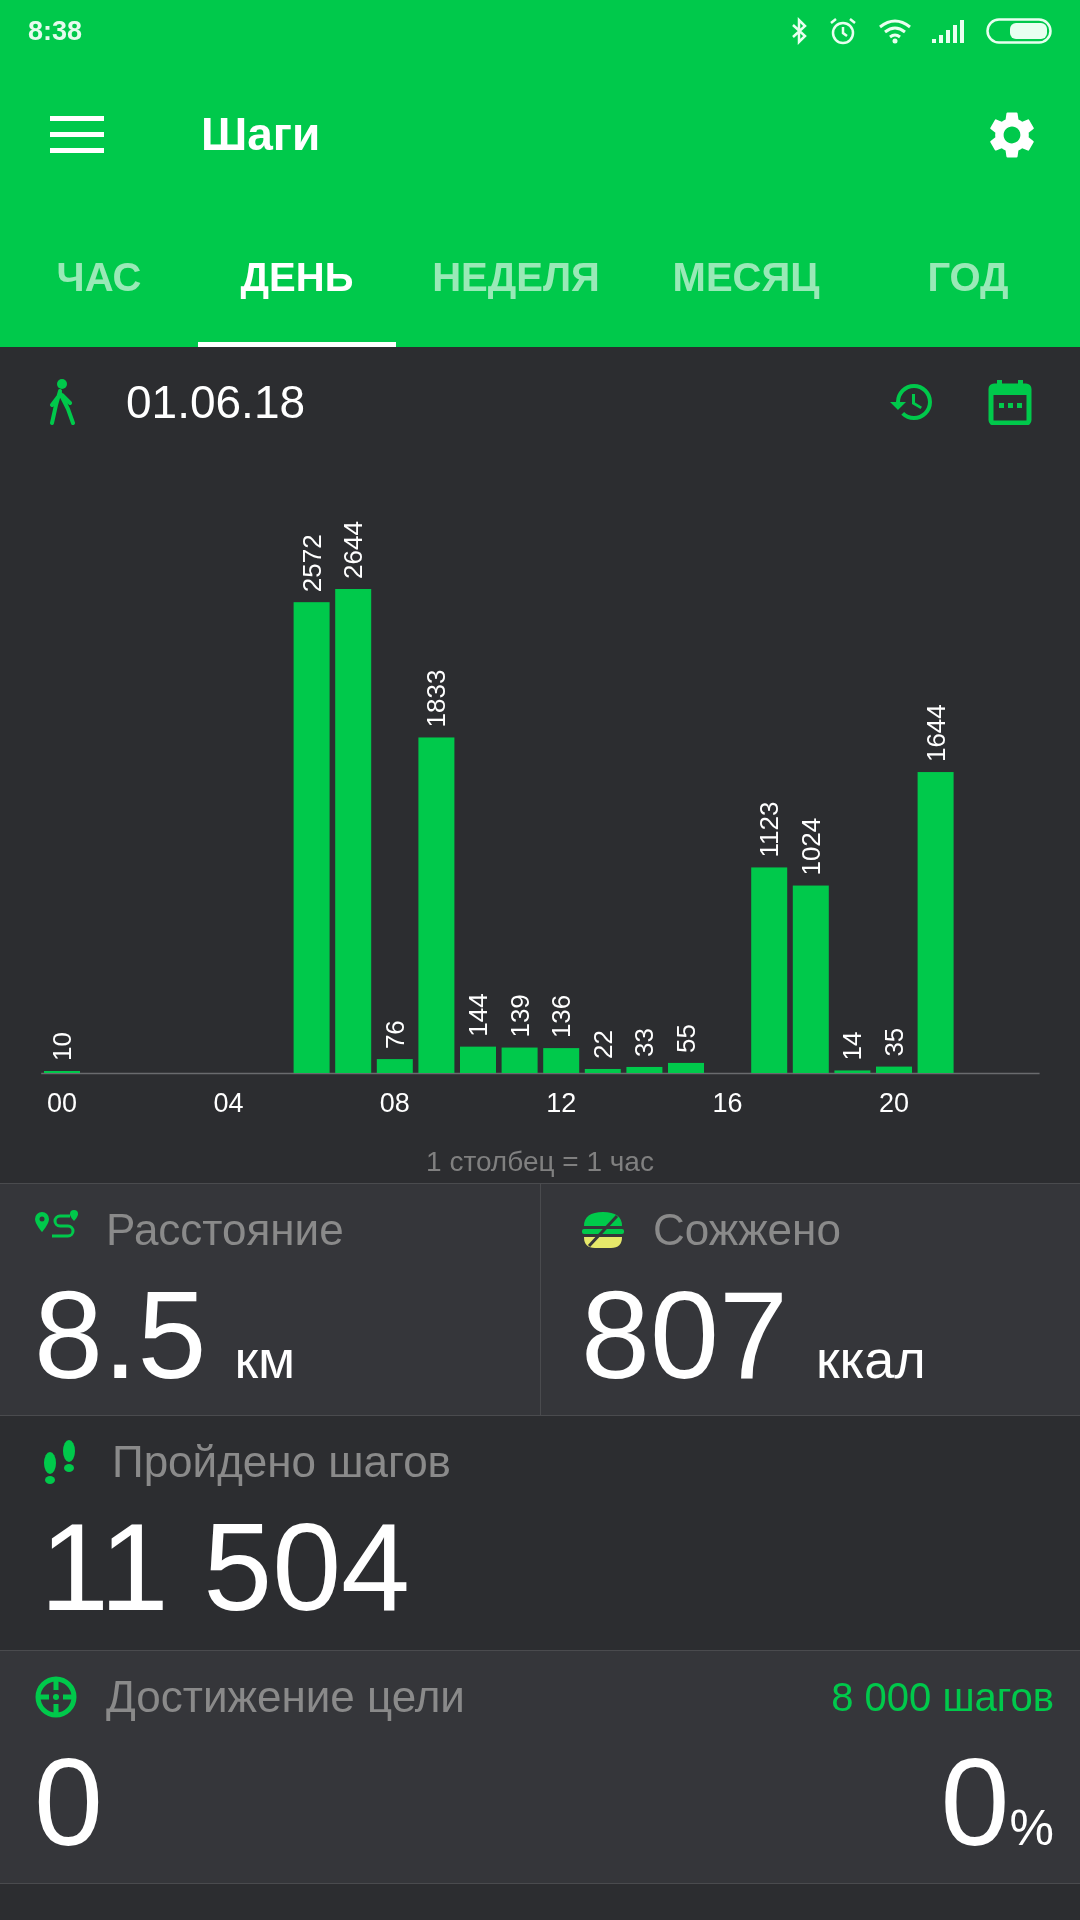  What do you see at coordinates (120, 1335) in the screenshot?
I see `stat-value: 8.5` at bounding box center [120, 1335].